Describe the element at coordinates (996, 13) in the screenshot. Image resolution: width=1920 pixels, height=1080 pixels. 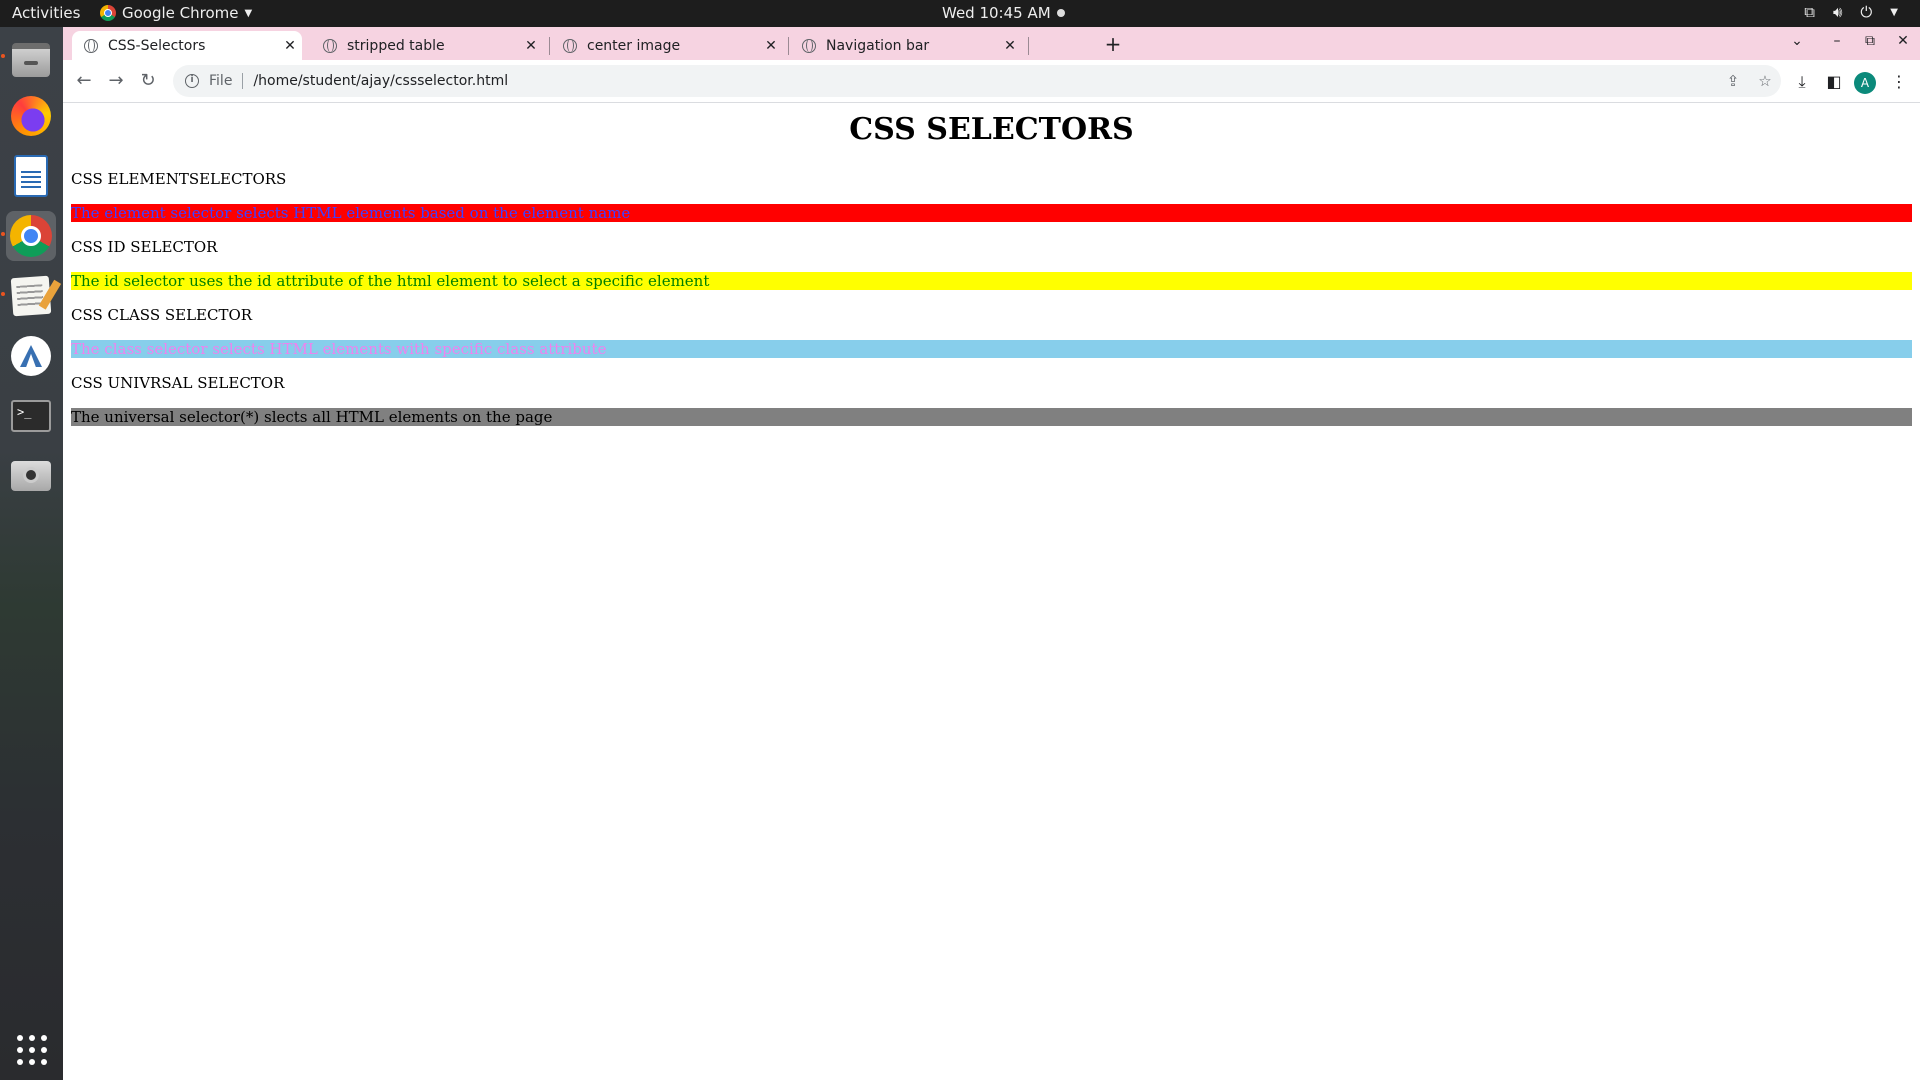
I see `clock-label: Wed 10:45 AM` at that location.